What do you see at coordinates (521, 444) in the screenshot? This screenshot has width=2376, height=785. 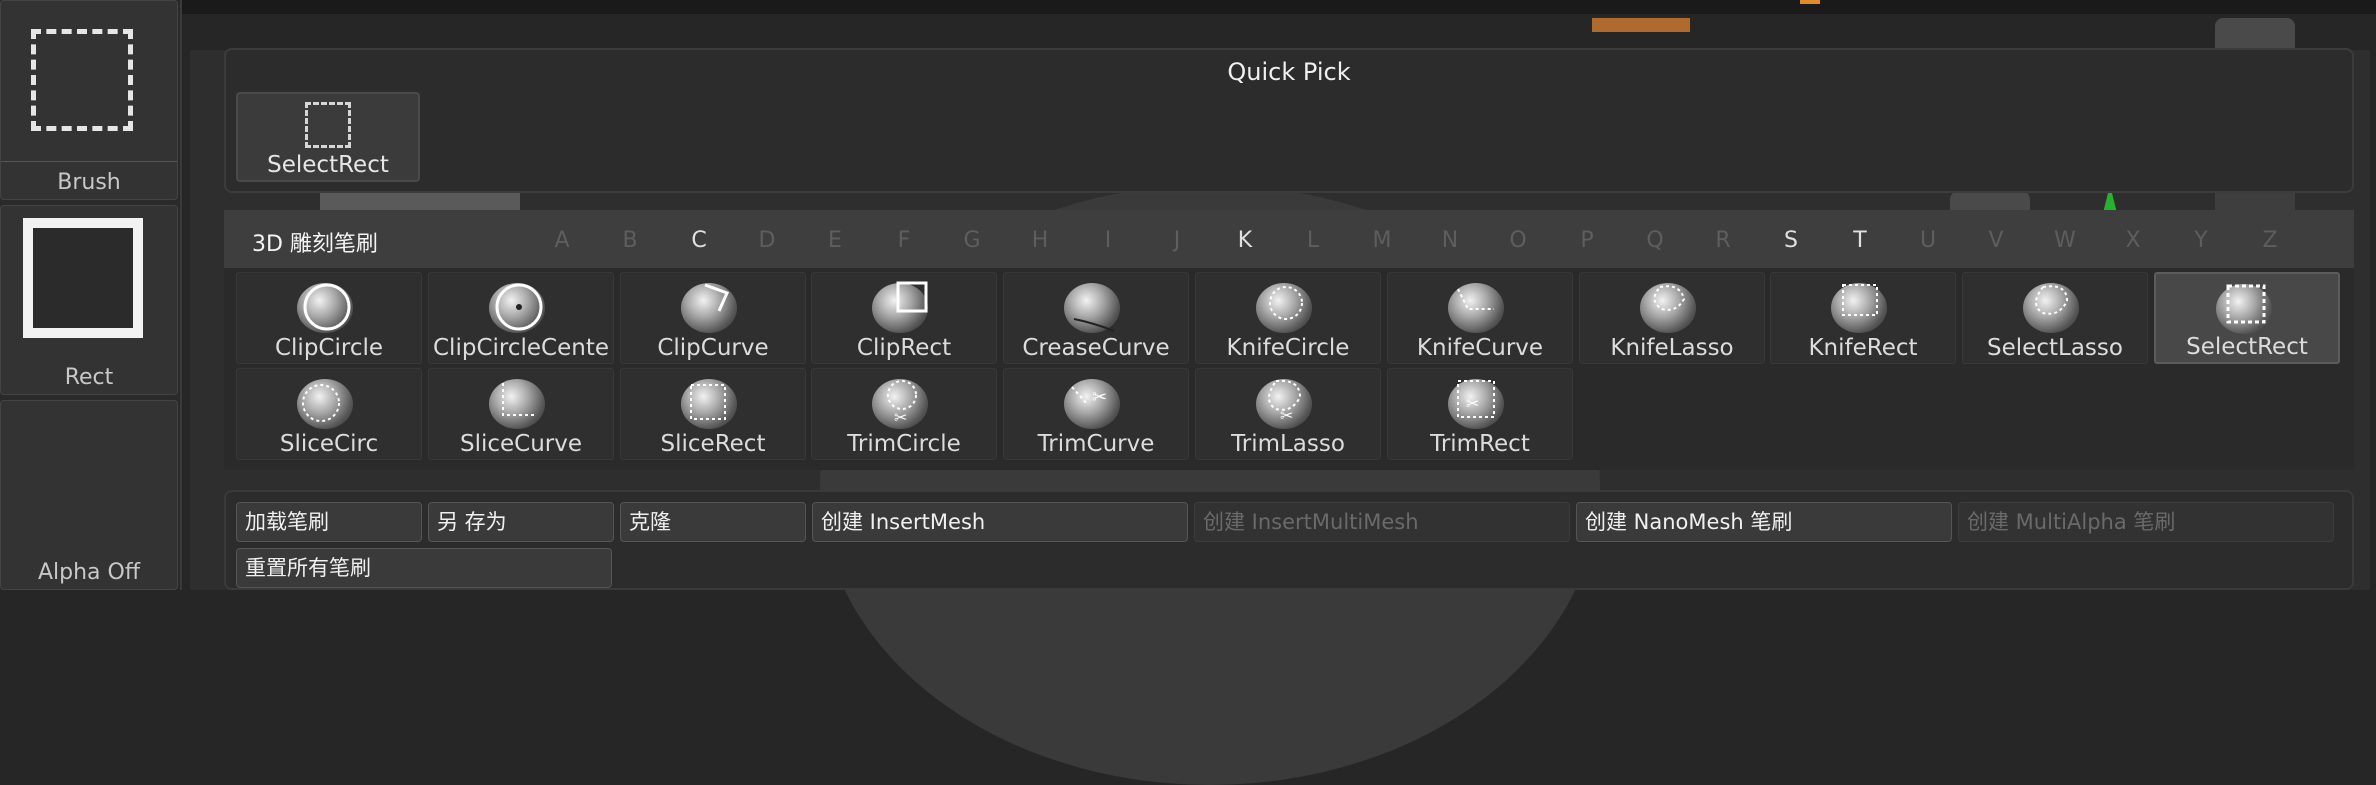 I see `brush-tile-label: SliceCurve` at bounding box center [521, 444].